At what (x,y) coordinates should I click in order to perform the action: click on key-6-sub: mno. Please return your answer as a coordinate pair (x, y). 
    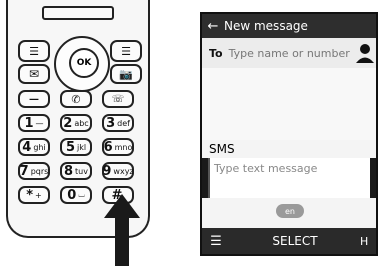
    Looking at the image, I should click on (123, 147).